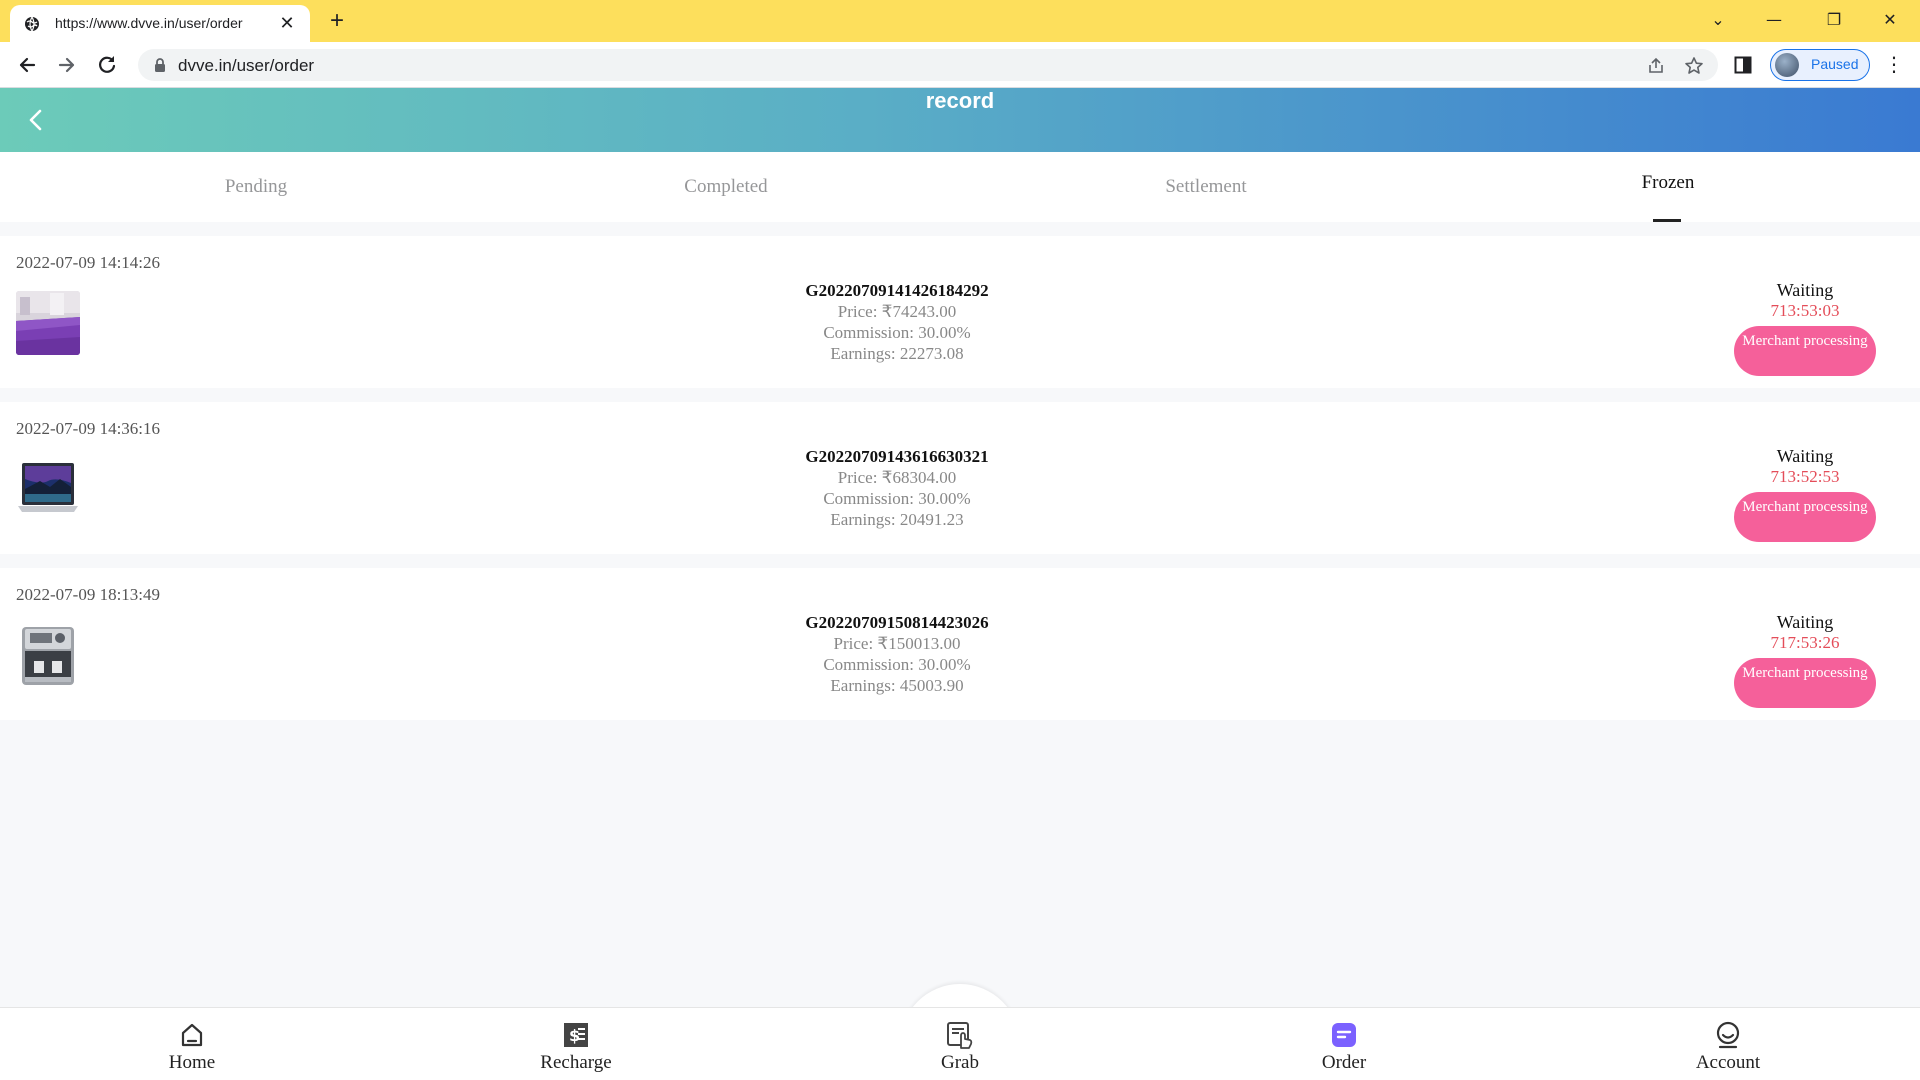 This screenshot has width=1920, height=1080. What do you see at coordinates (1667, 220) in the screenshot?
I see `active-tab-indicator` at bounding box center [1667, 220].